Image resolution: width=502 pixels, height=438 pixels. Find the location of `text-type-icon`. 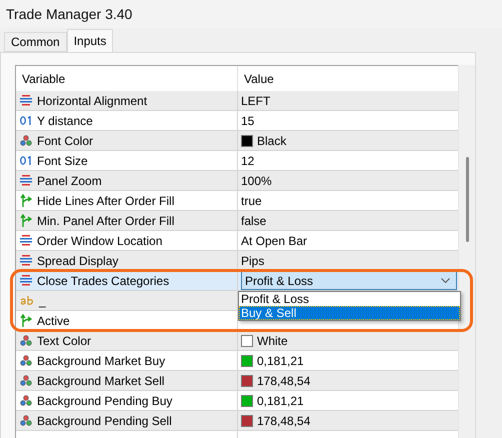

text-type-icon is located at coordinates (27, 300).